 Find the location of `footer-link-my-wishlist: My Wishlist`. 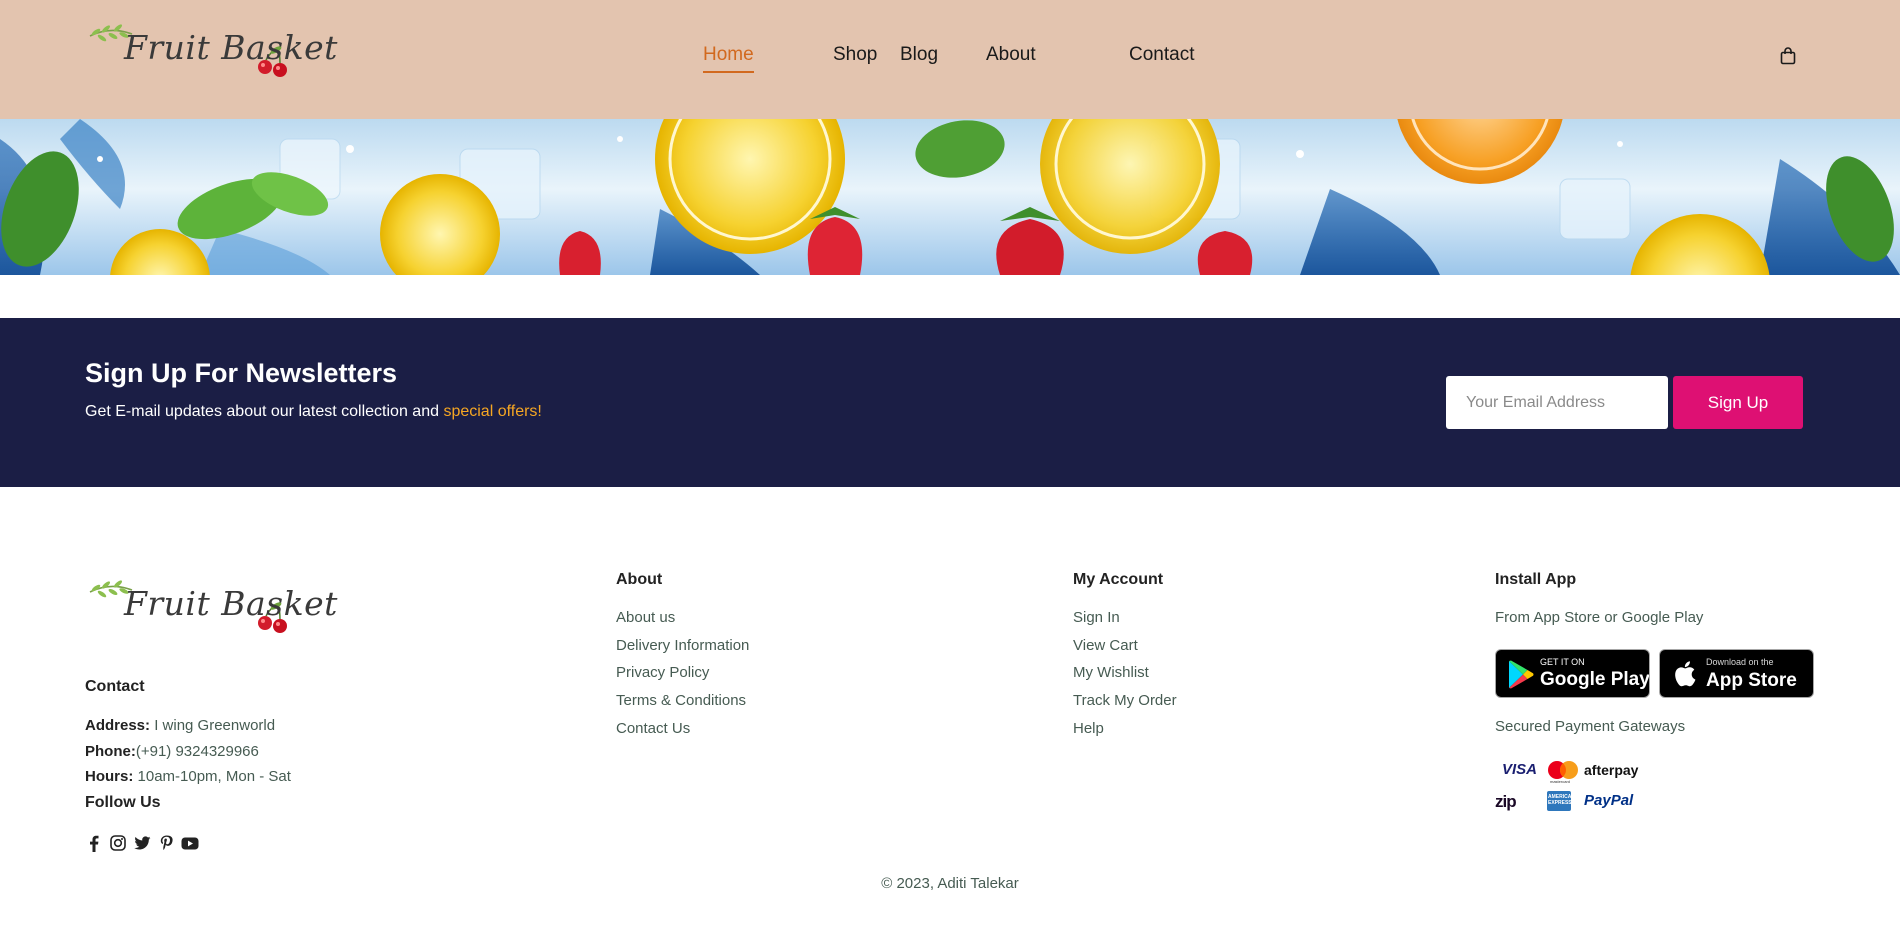

footer-link-my-wishlist: My Wishlist is located at coordinates (1111, 672).